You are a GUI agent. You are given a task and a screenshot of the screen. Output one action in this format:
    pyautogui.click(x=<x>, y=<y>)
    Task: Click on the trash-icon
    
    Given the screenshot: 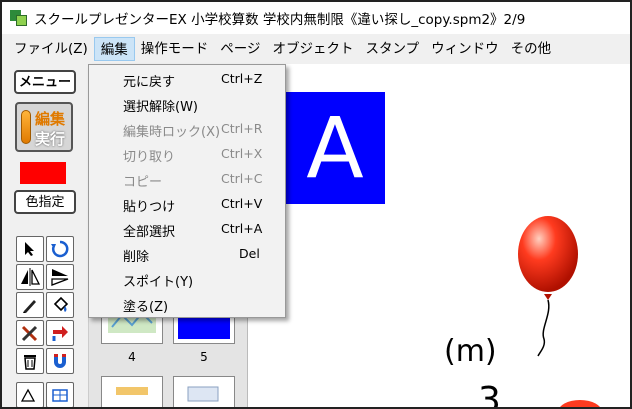 What is the action you would take?
    pyautogui.click(x=30, y=361)
    